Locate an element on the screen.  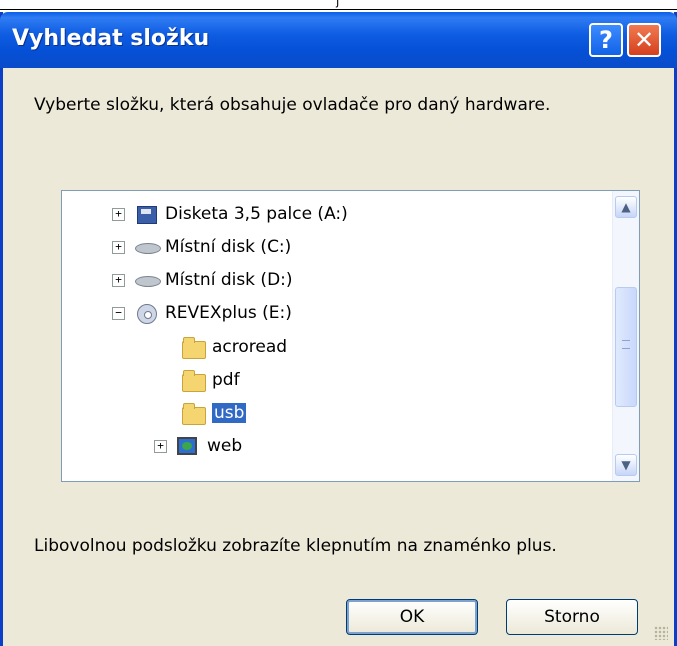
vertical-scrollbar: ▲ ▼ is located at coordinates (625, 336).